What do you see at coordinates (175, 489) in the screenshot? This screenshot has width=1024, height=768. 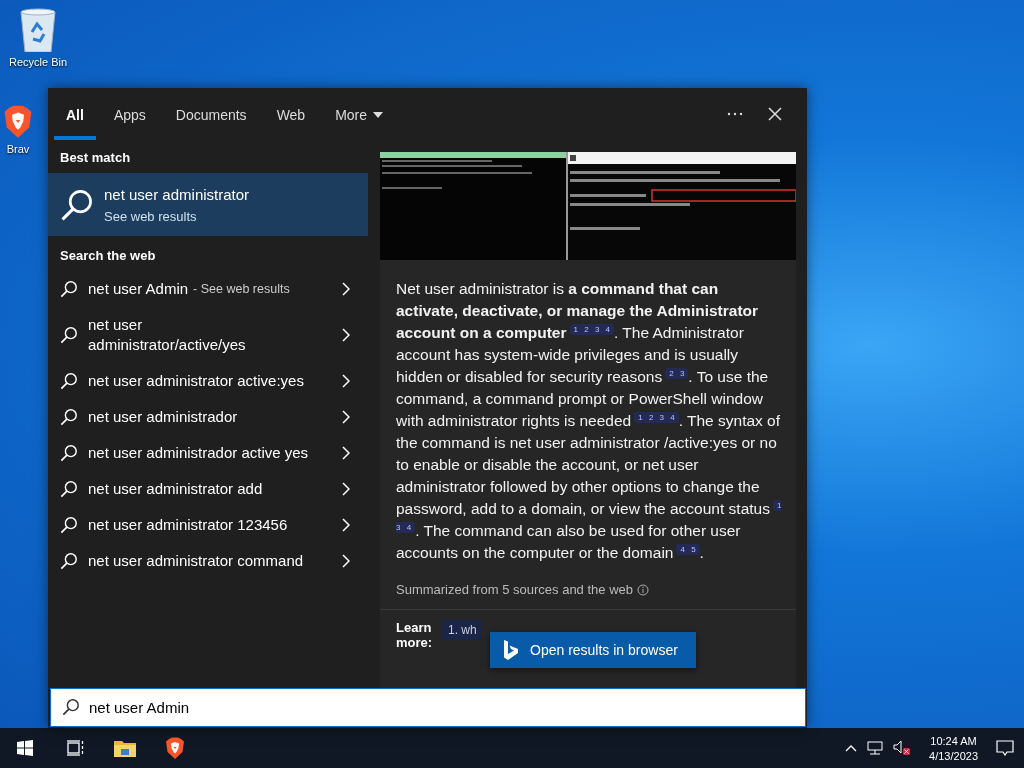 I see `suggestion-text: net user administrator add` at bounding box center [175, 489].